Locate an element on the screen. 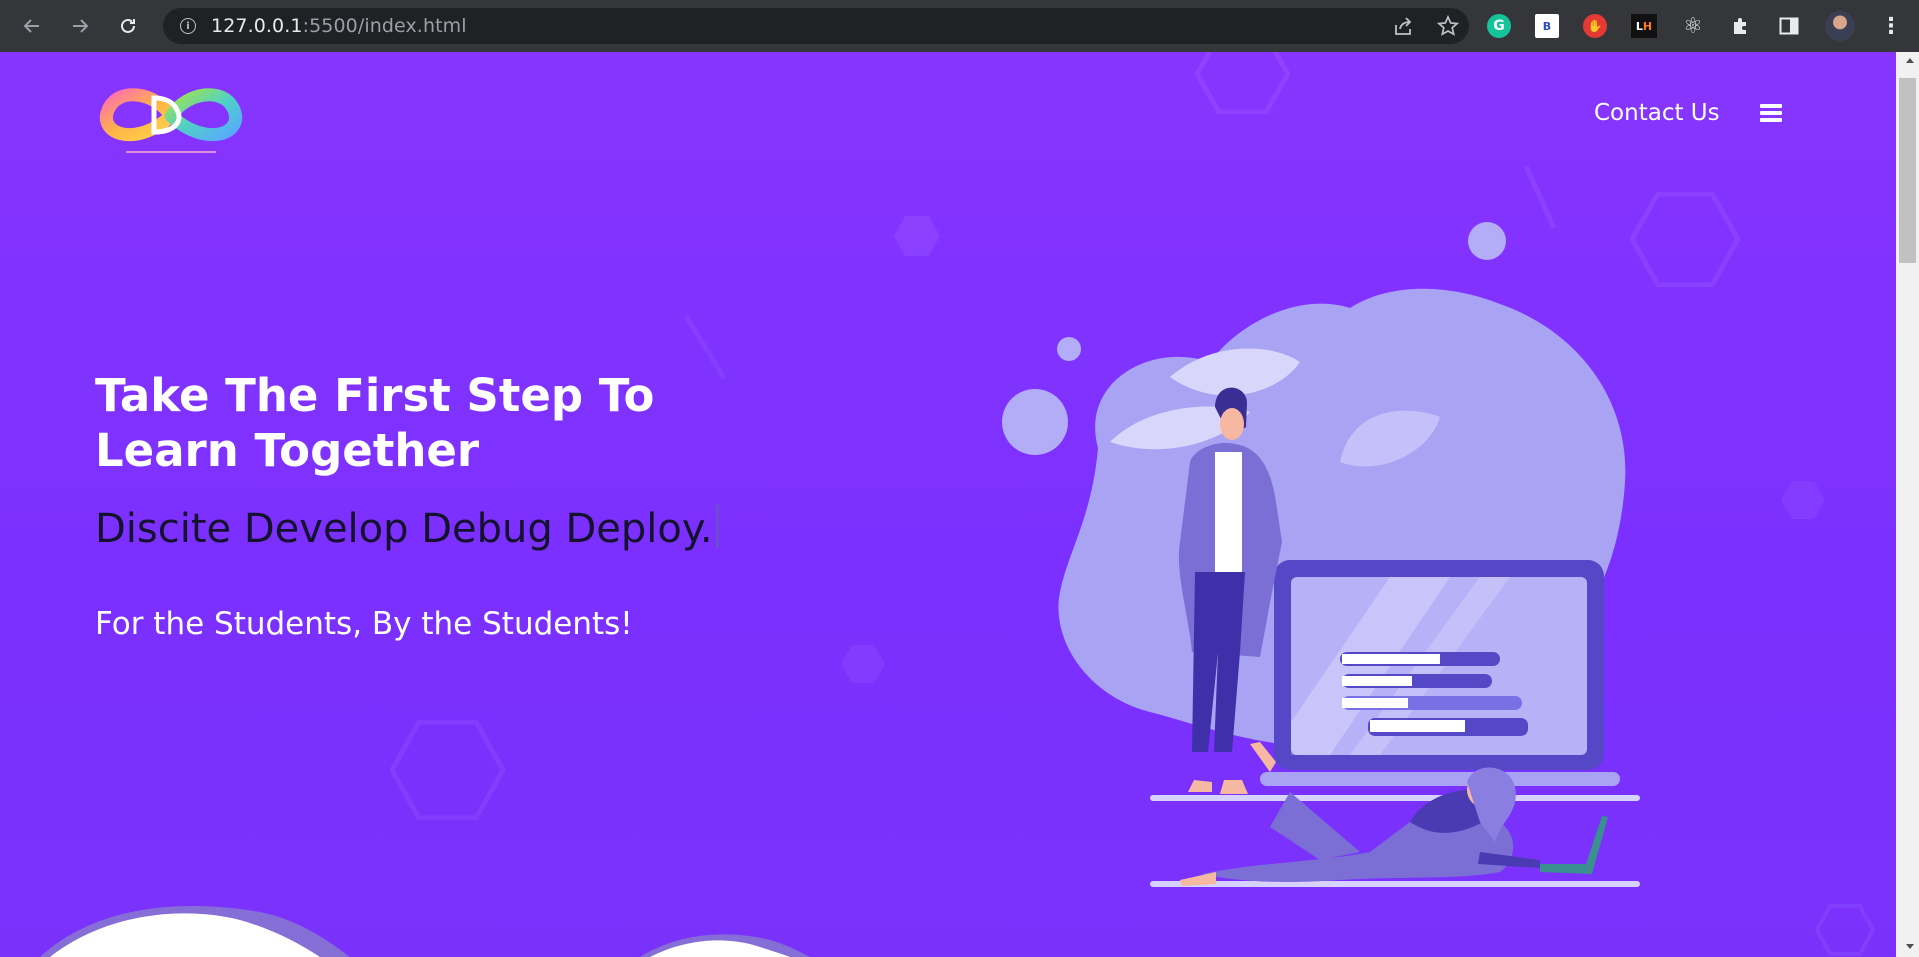  side-panel-glyph is located at coordinates (1789, 26).